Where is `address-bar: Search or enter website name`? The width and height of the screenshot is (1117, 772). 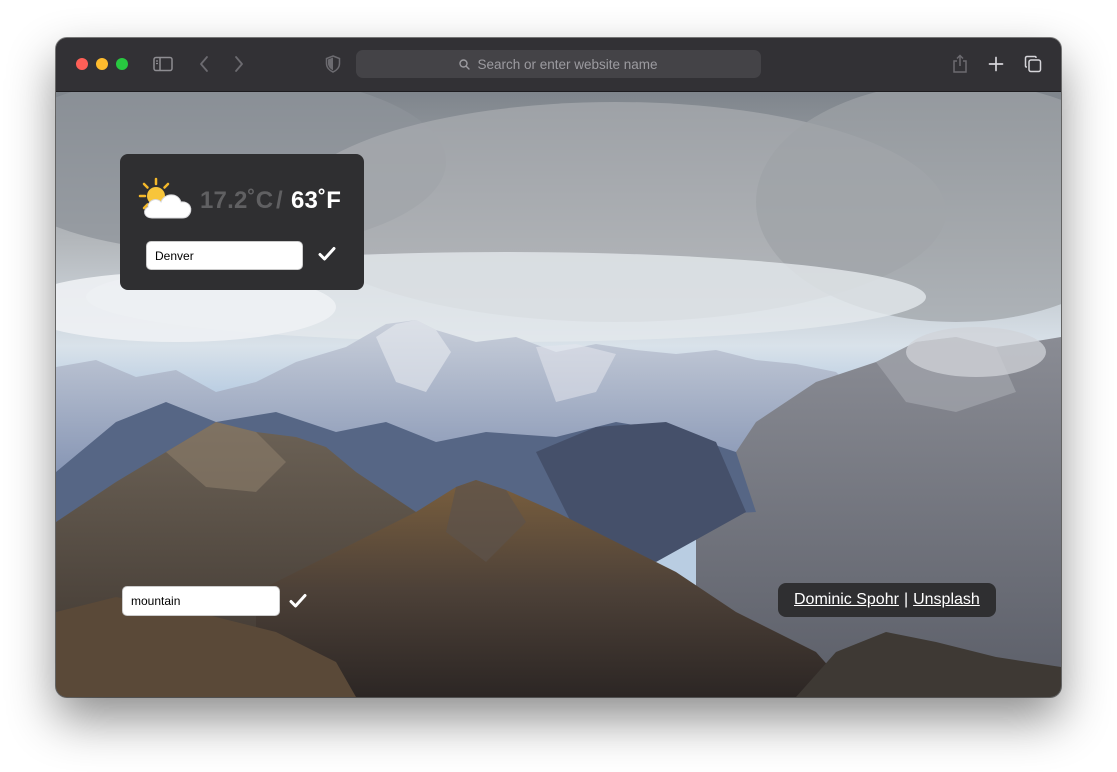 address-bar: Search or enter website name is located at coordinates (558, 64).